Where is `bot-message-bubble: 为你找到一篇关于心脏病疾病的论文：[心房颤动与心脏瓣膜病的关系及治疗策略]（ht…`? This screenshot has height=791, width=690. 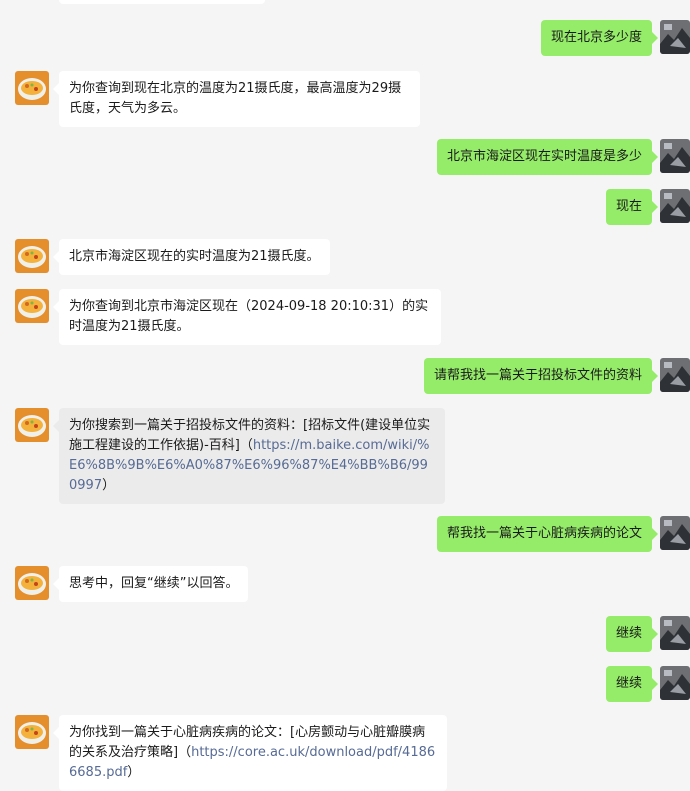 bot-message-bubble: 为你找到一篇关于心脏病疾病的论文：[心房颤动与心脏瓣膜病的关系及治疗策略]（ht… is located at coordinates (250, 753).